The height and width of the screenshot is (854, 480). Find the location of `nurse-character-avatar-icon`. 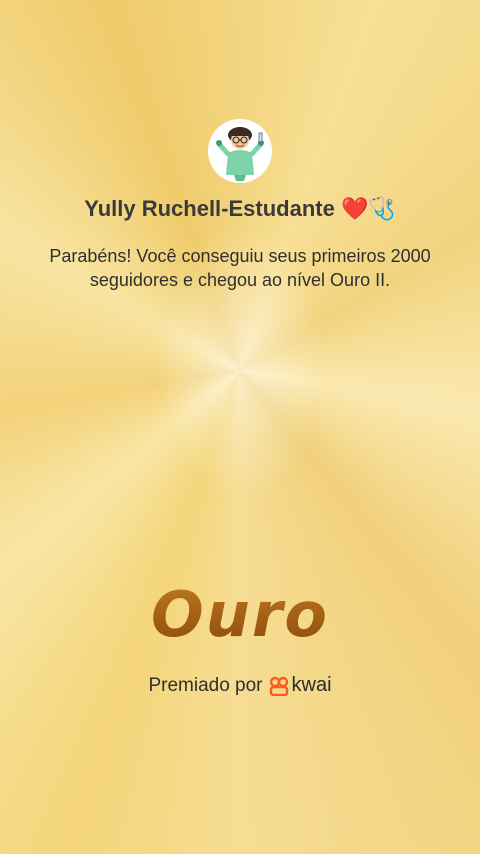

nurse-character-avatar-icon is located at coordinates (240, 151).